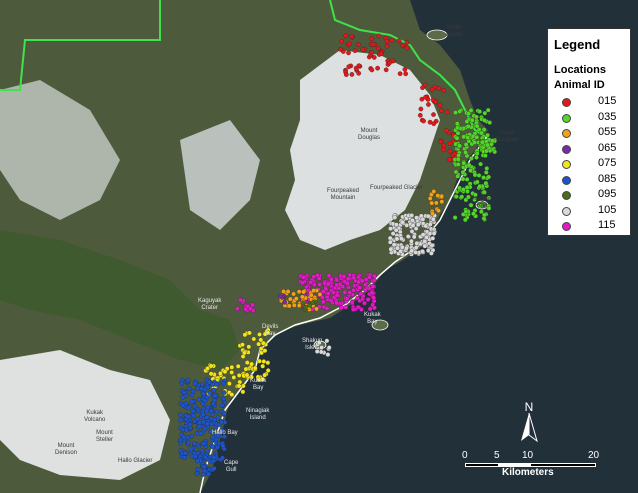  I want to click on place-douglas-reef: Douglas Reef, so click(481, 202).